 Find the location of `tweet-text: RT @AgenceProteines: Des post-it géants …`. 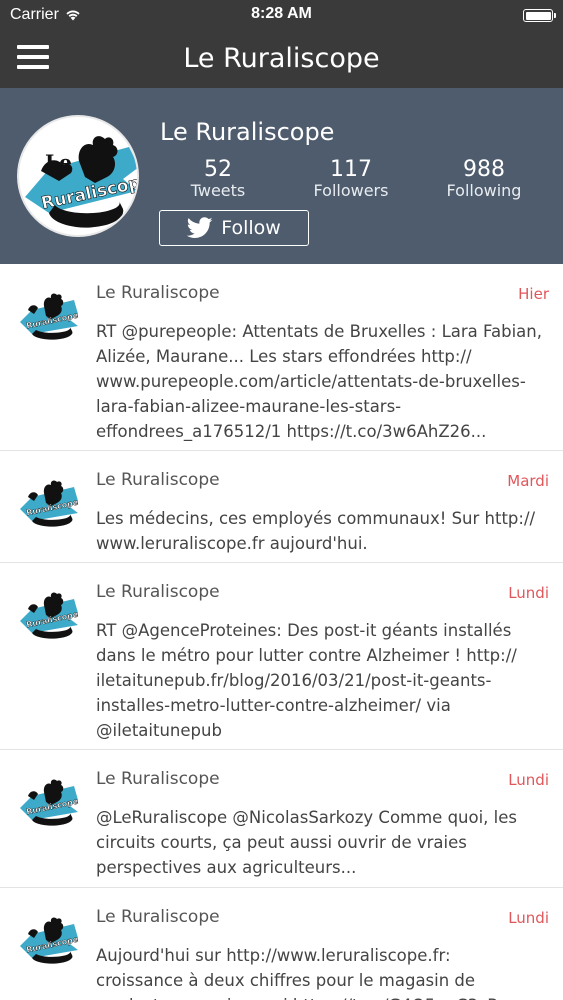

tweet-text: RT @AgenceProteines: Des post-it géants … is located at coordinates (306, 680).